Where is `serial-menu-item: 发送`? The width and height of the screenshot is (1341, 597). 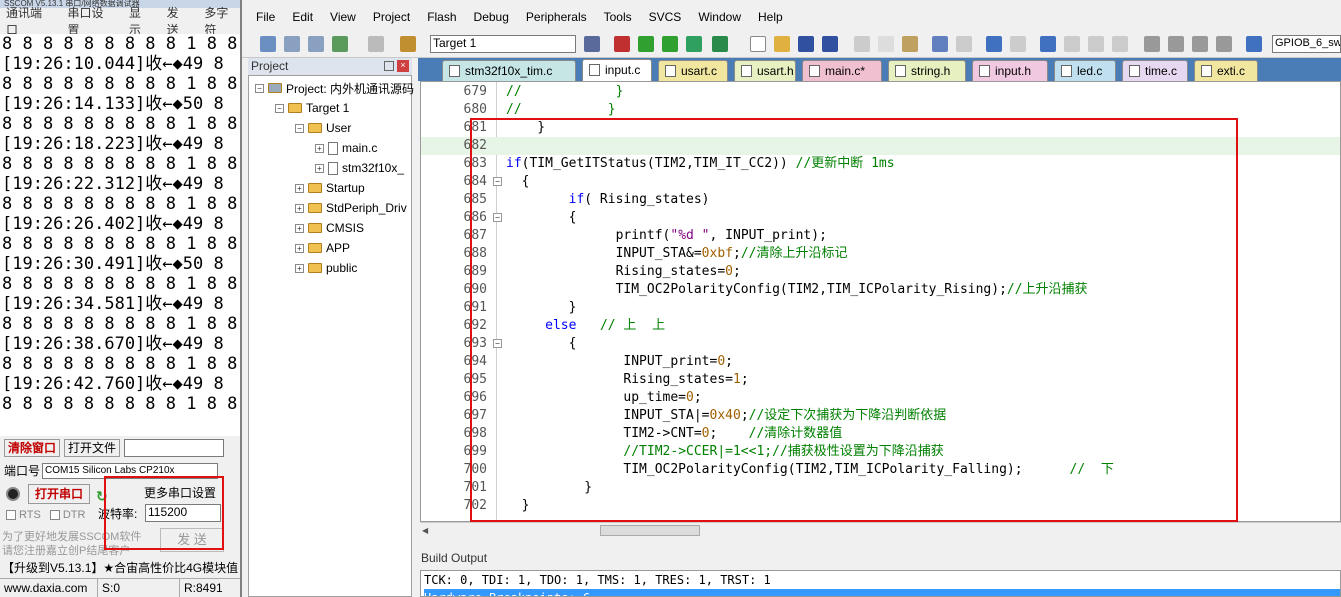
serial-menu-item: 发送 is located at coordinates (179, 21).